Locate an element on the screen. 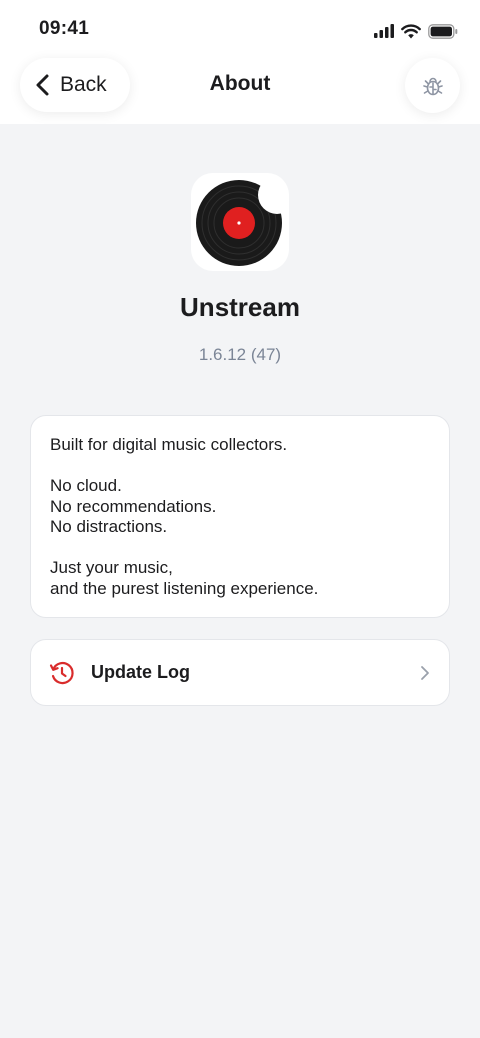  wifi-icon is located at coordinates (411, 30).